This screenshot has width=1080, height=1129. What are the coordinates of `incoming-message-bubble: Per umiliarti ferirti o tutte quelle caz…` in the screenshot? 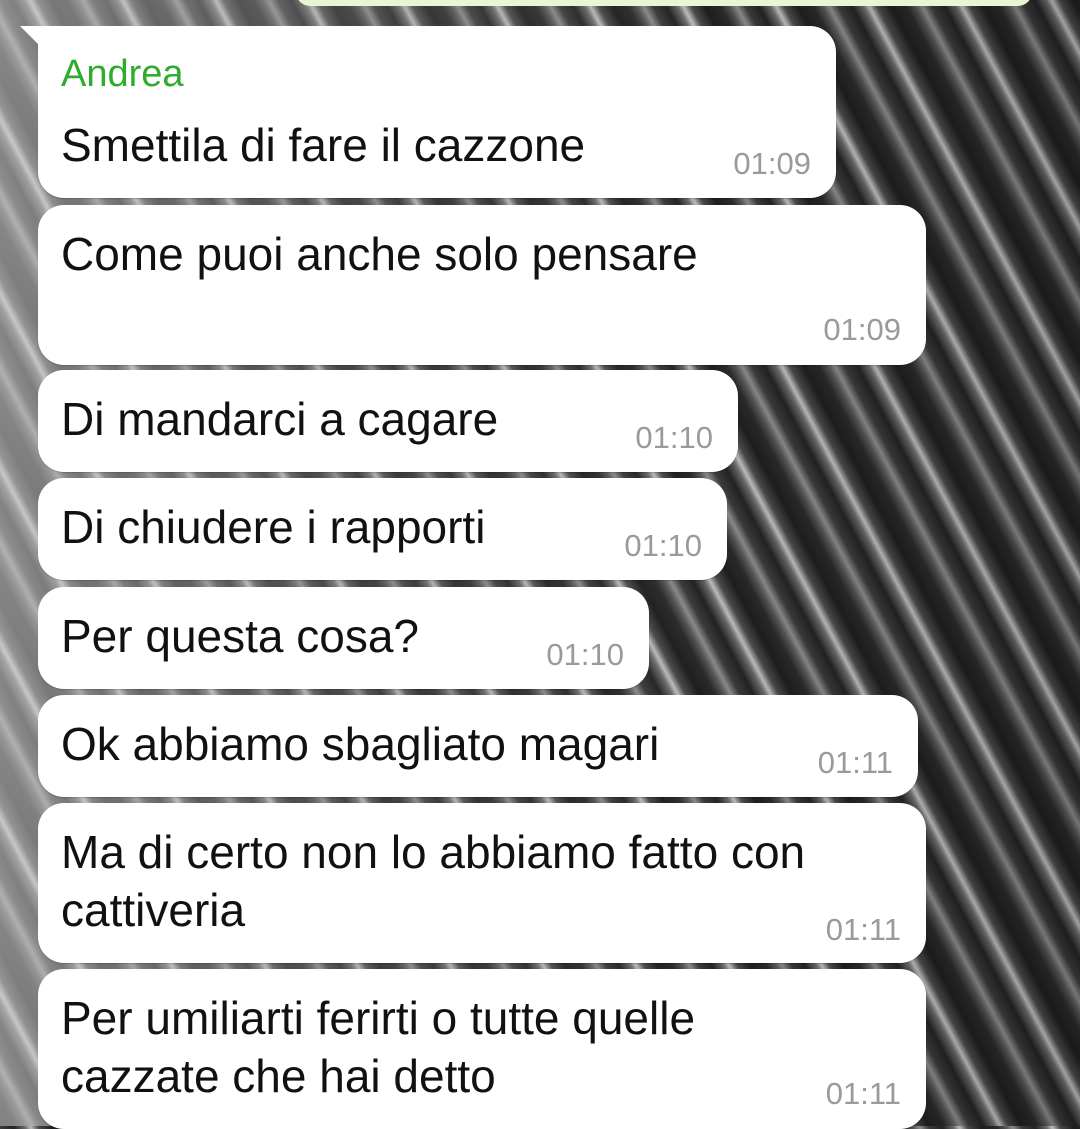 It's located at (482, 1049).